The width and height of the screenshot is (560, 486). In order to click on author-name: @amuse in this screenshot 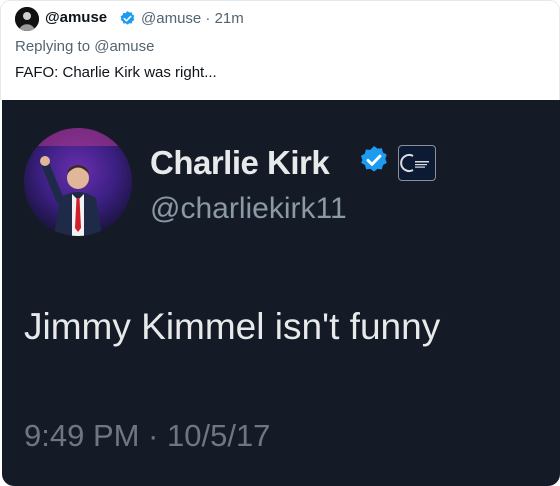, I will do `click(76, 17)`.